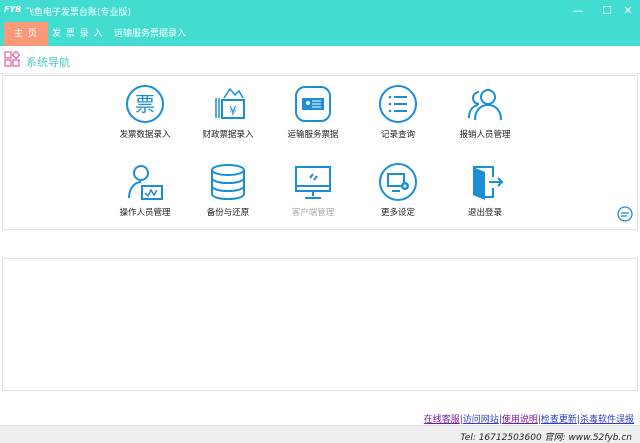  I want to click on database-icon, so click(228, 182).